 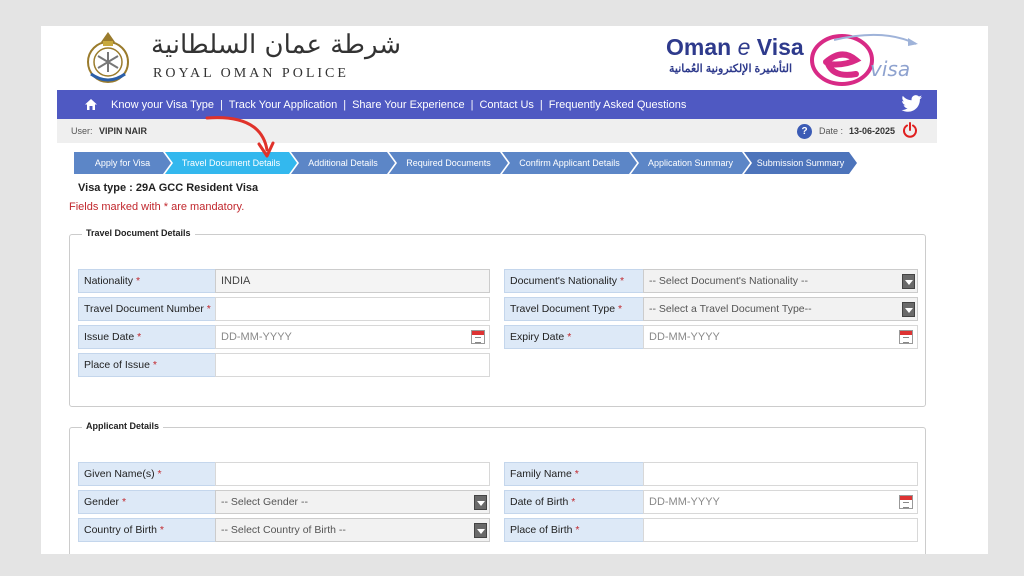 I want to click on place-issue-label: Place of Issue *, so click(x=147, y=365).